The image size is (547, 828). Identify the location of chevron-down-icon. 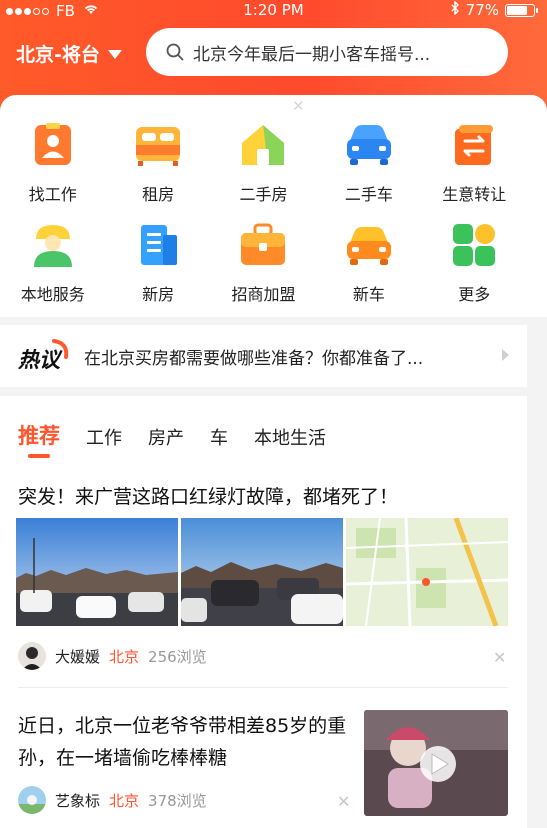
(114, 54).